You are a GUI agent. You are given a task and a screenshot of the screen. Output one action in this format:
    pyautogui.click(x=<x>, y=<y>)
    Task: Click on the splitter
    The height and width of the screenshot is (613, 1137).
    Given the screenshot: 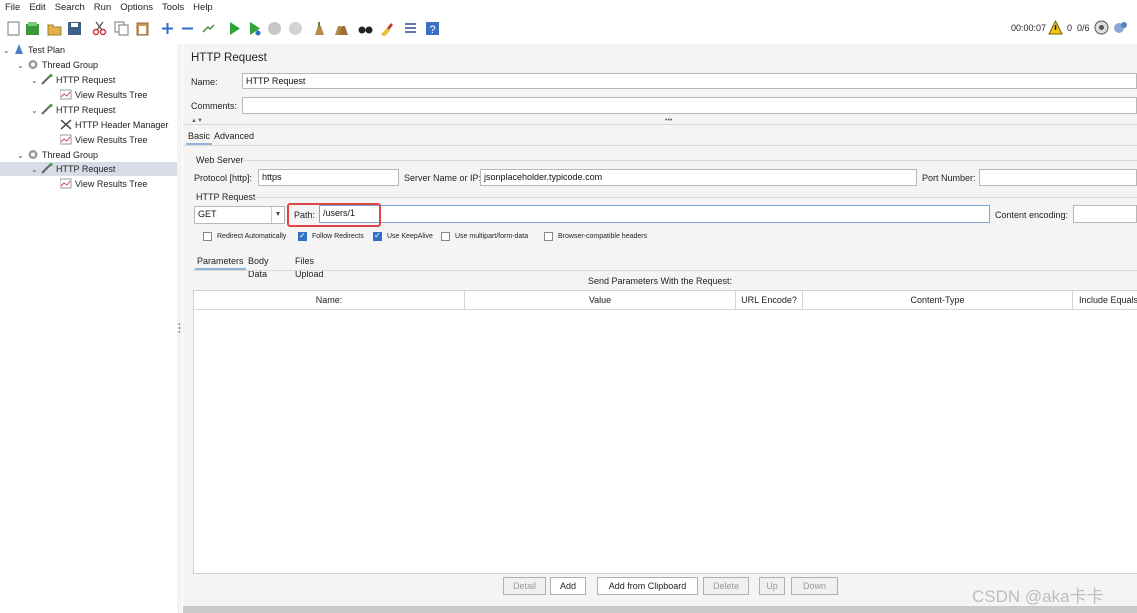 What is the action you would take?
    pyautogui.click(x=179, y=328)
    